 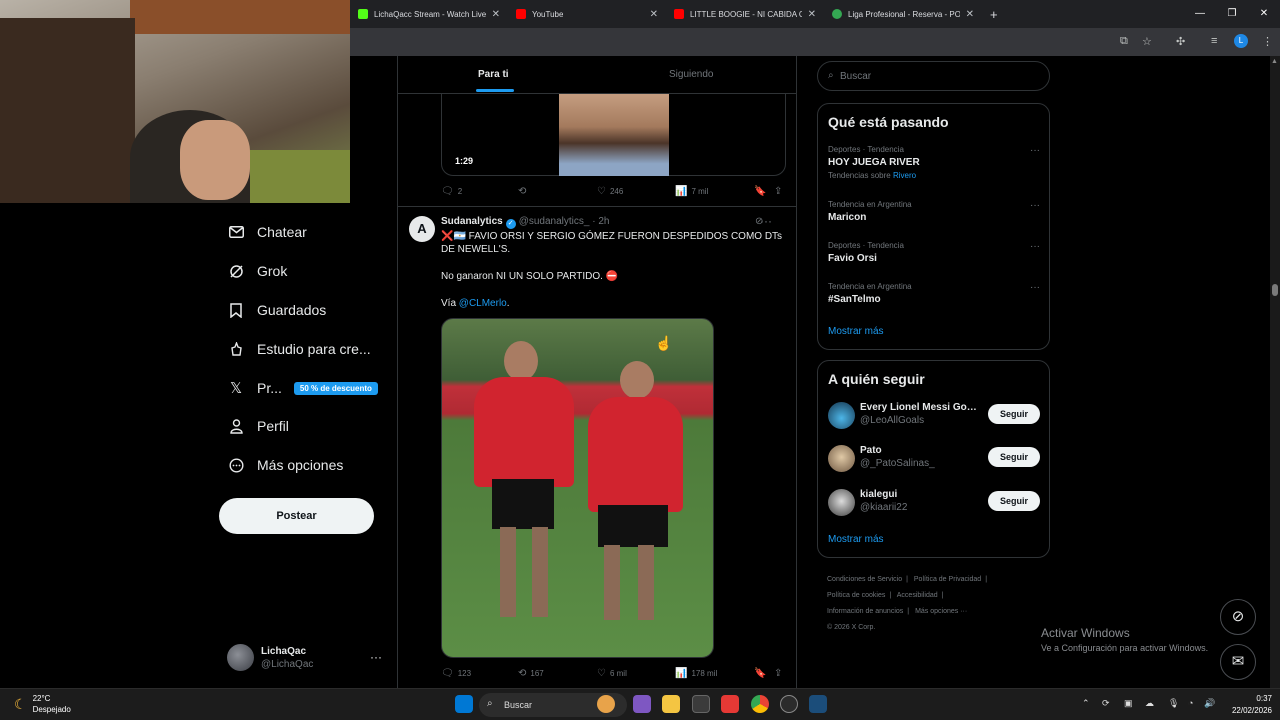 What do you see at coordinates (941, 611) in the screenshot?
I see `more-options-link: Más opciones ···` at bounding box center [941, 611].